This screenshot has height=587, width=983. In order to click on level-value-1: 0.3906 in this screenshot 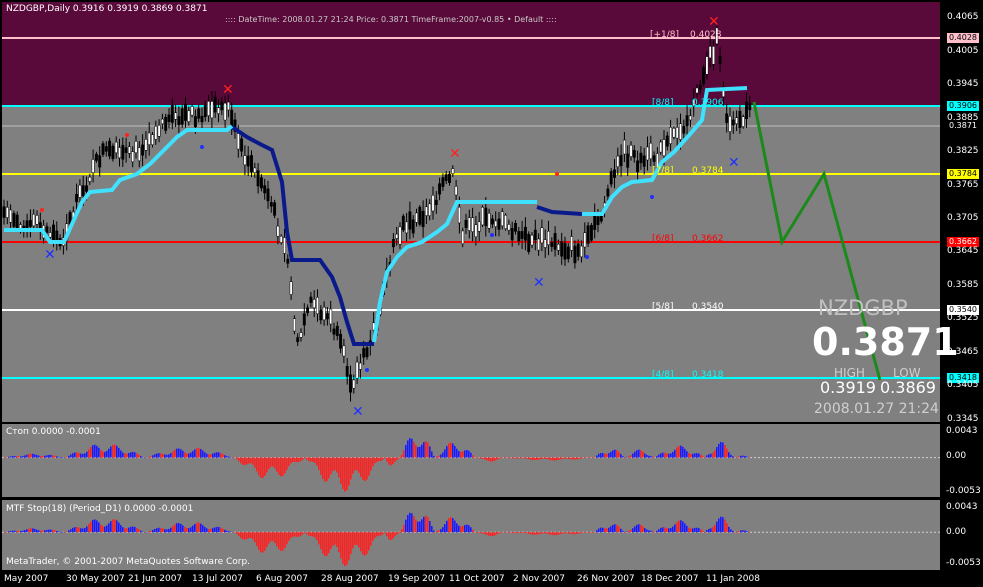, I will do `click(708, 103)`.